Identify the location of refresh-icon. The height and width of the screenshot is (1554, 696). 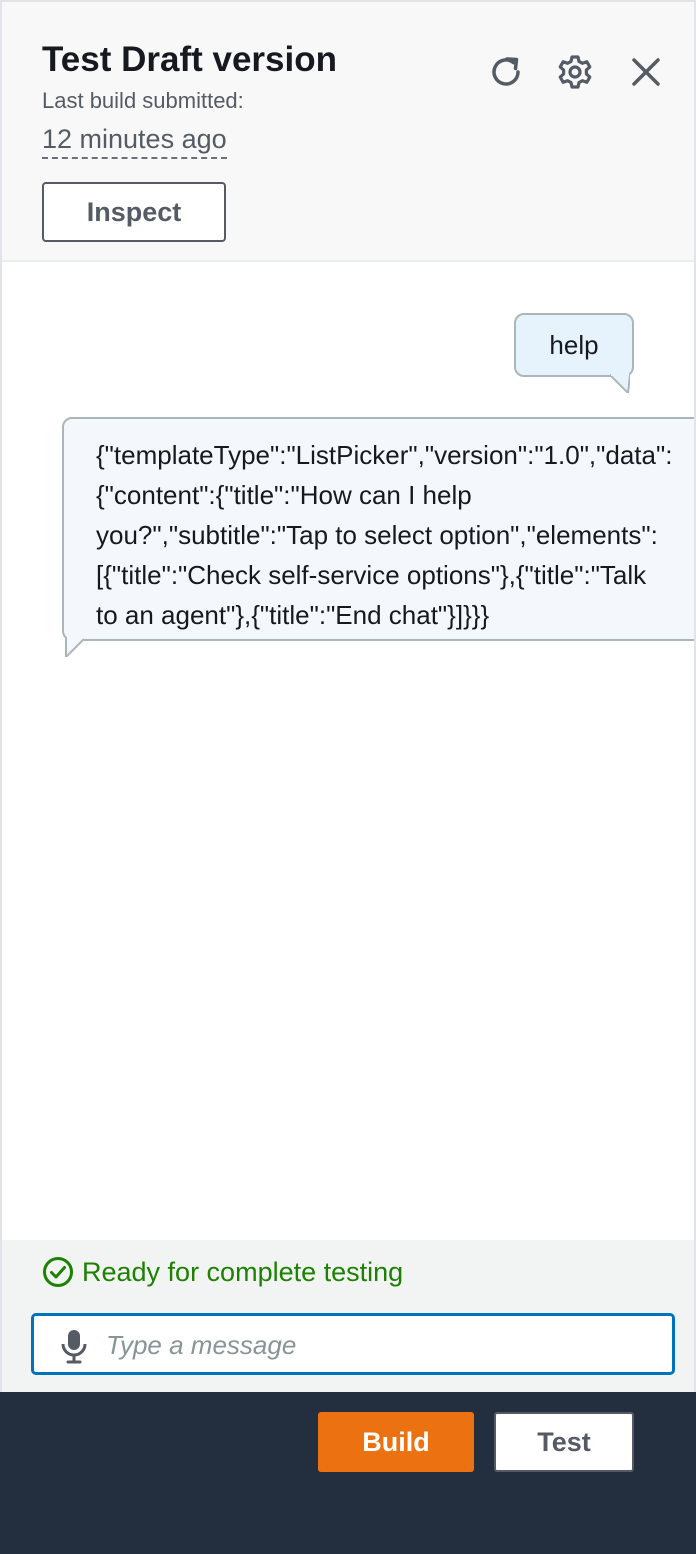
(506, 72).